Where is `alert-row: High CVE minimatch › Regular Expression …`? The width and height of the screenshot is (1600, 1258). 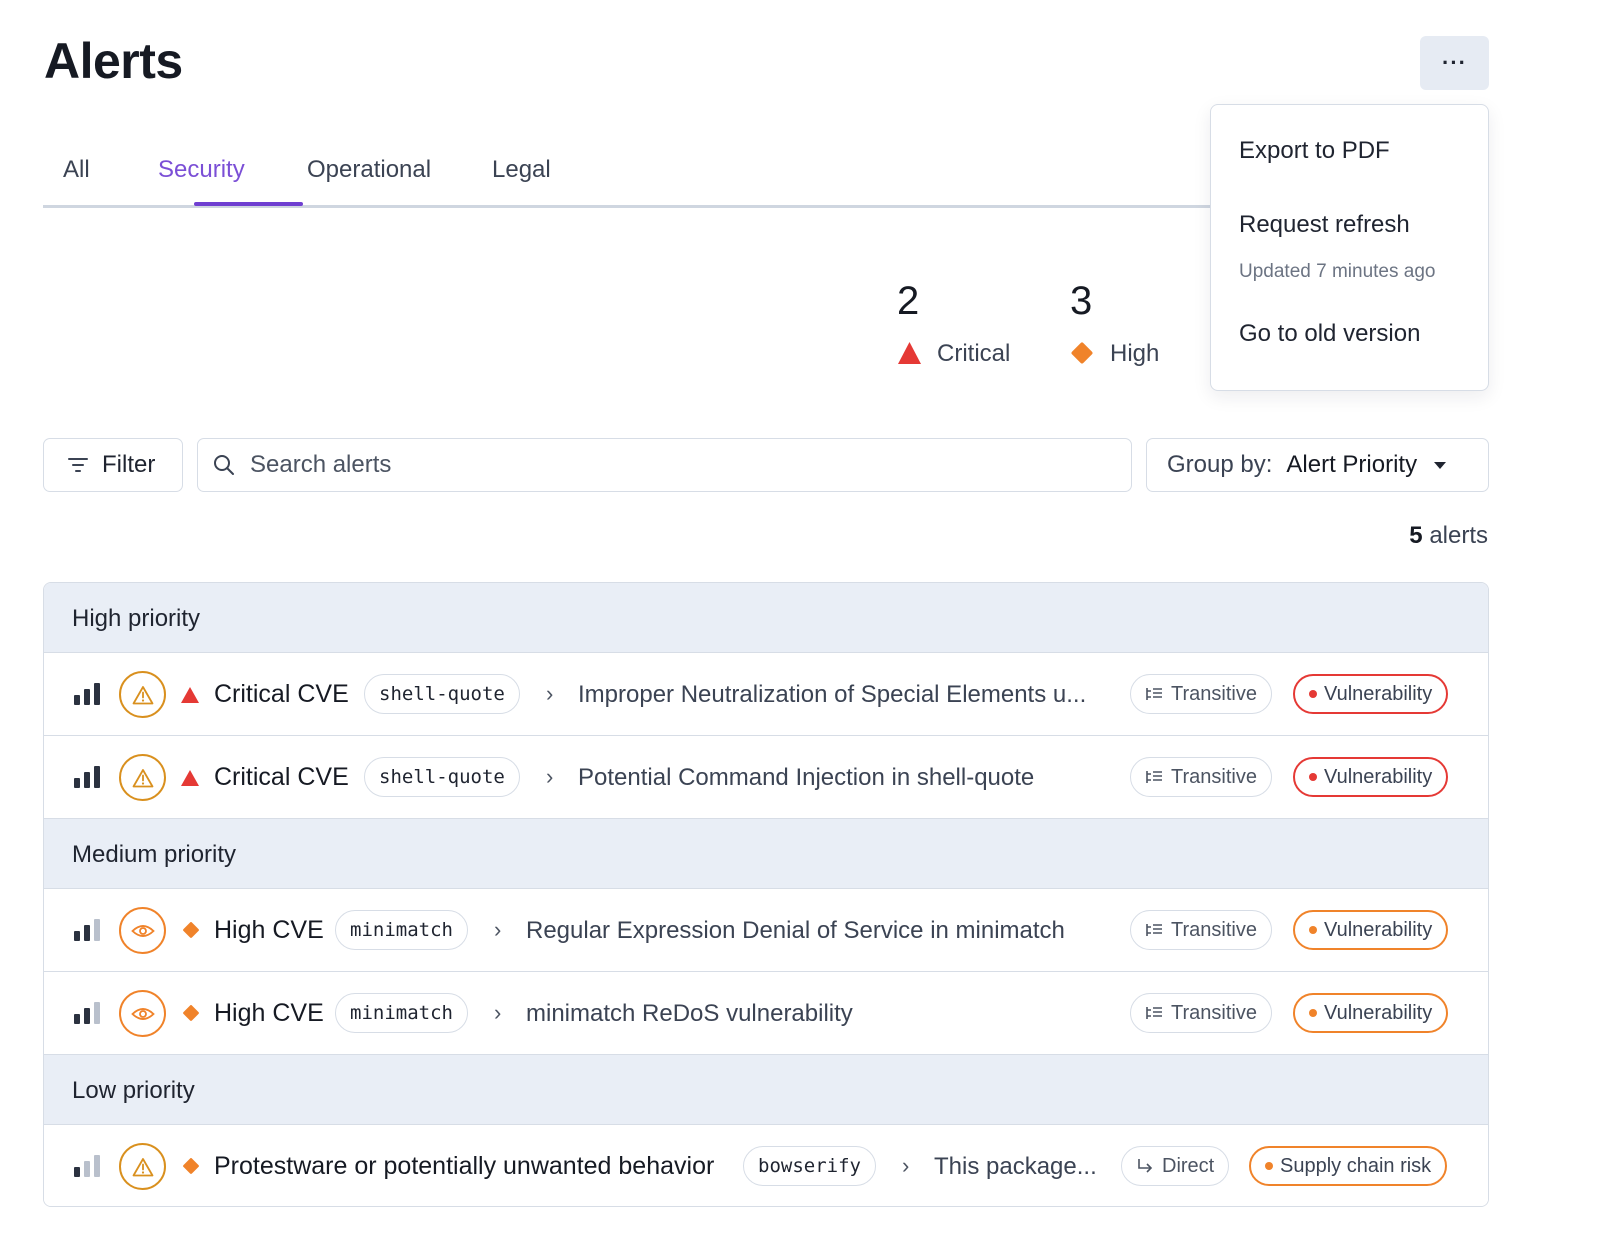
alert-row: High CVE minimatch › Regular Expression … is located at coordinates (766, 930).